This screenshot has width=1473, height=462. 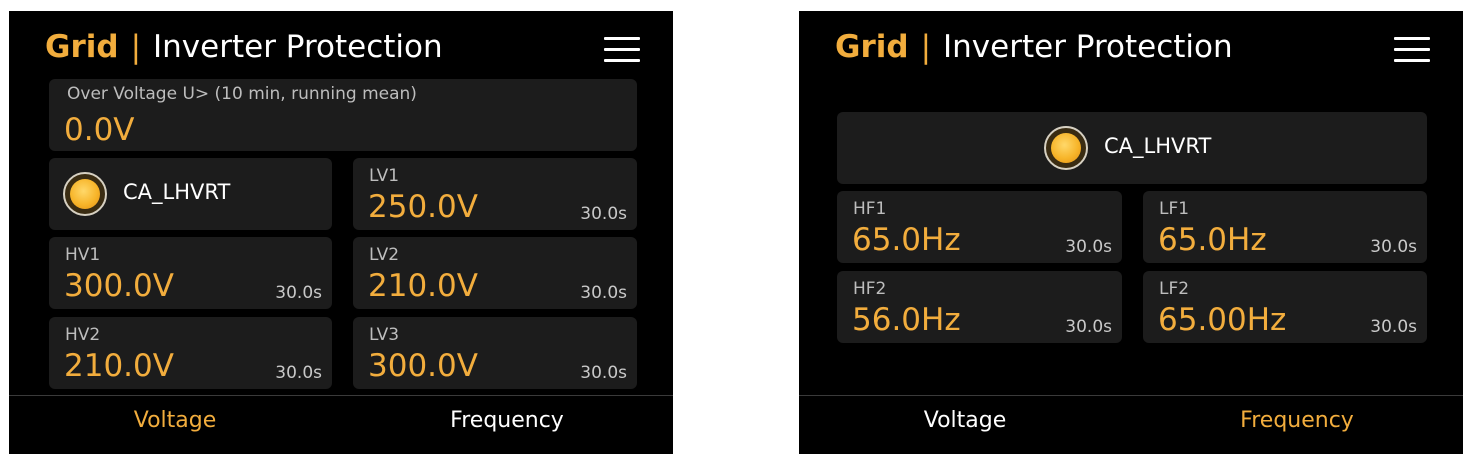 I want to click on hv1-card: HV1 300.0V 30.0s, so click(x=190, y=273).